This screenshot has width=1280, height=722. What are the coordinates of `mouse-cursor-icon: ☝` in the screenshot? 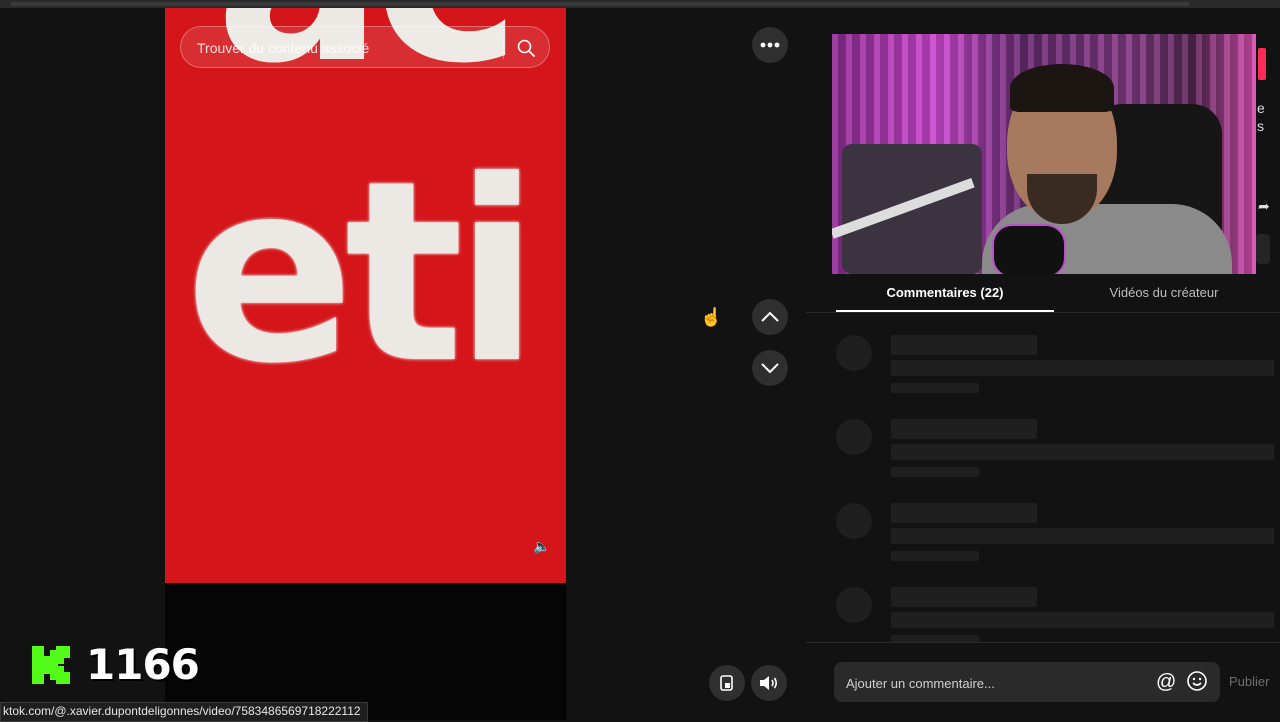 It's located at (711, 317).